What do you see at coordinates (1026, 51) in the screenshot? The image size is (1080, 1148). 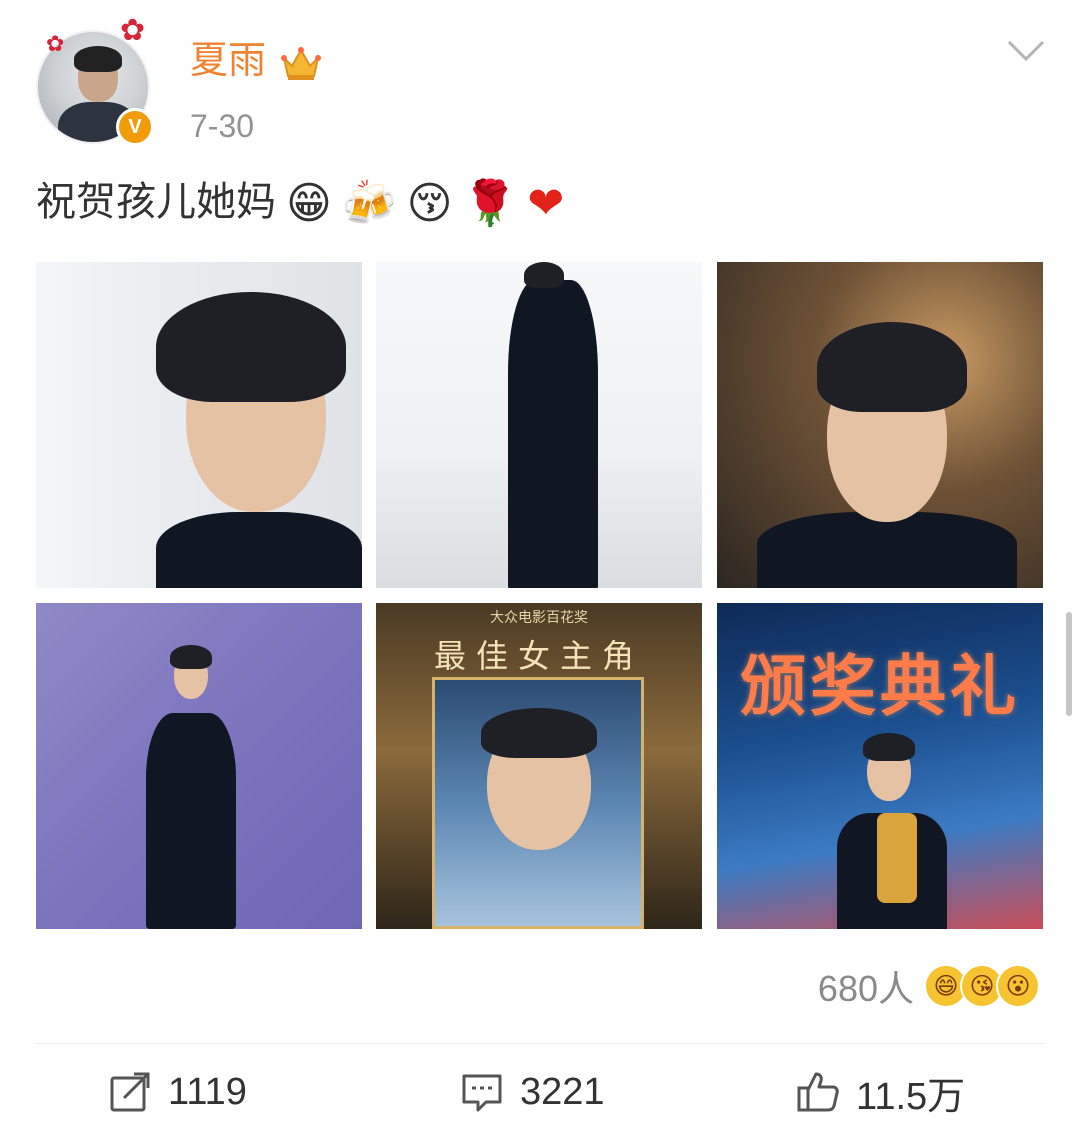 I see `chevron-down-icon` at bounding box center [1026, 51].